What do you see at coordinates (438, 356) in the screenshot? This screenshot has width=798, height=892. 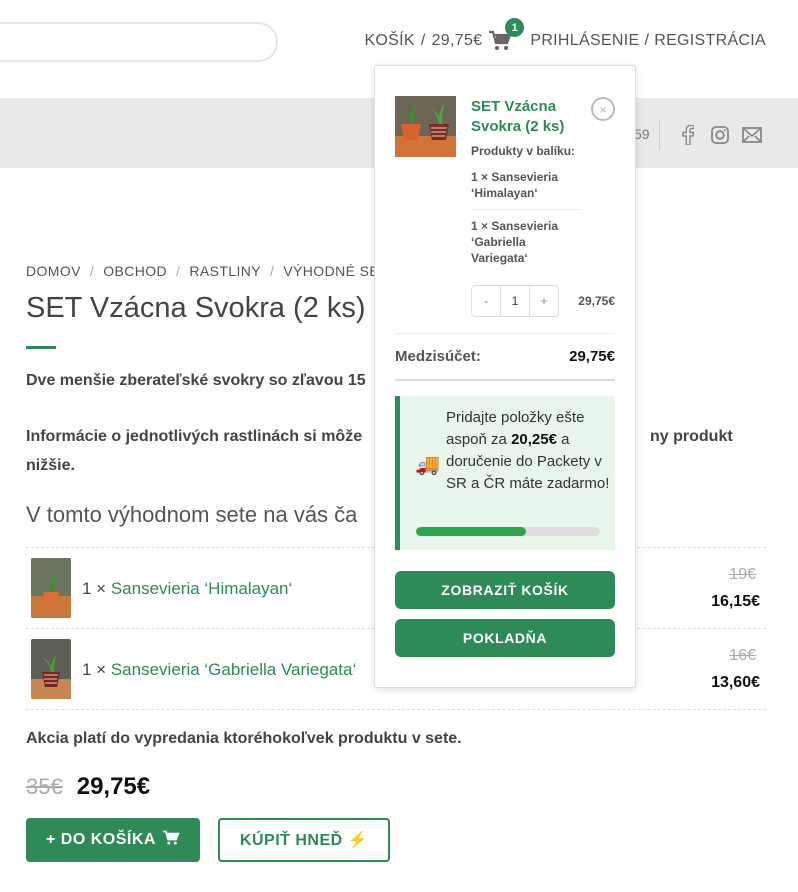 I see `subtotal-label: Medzisúčet:` at bounding box center [438, 356].